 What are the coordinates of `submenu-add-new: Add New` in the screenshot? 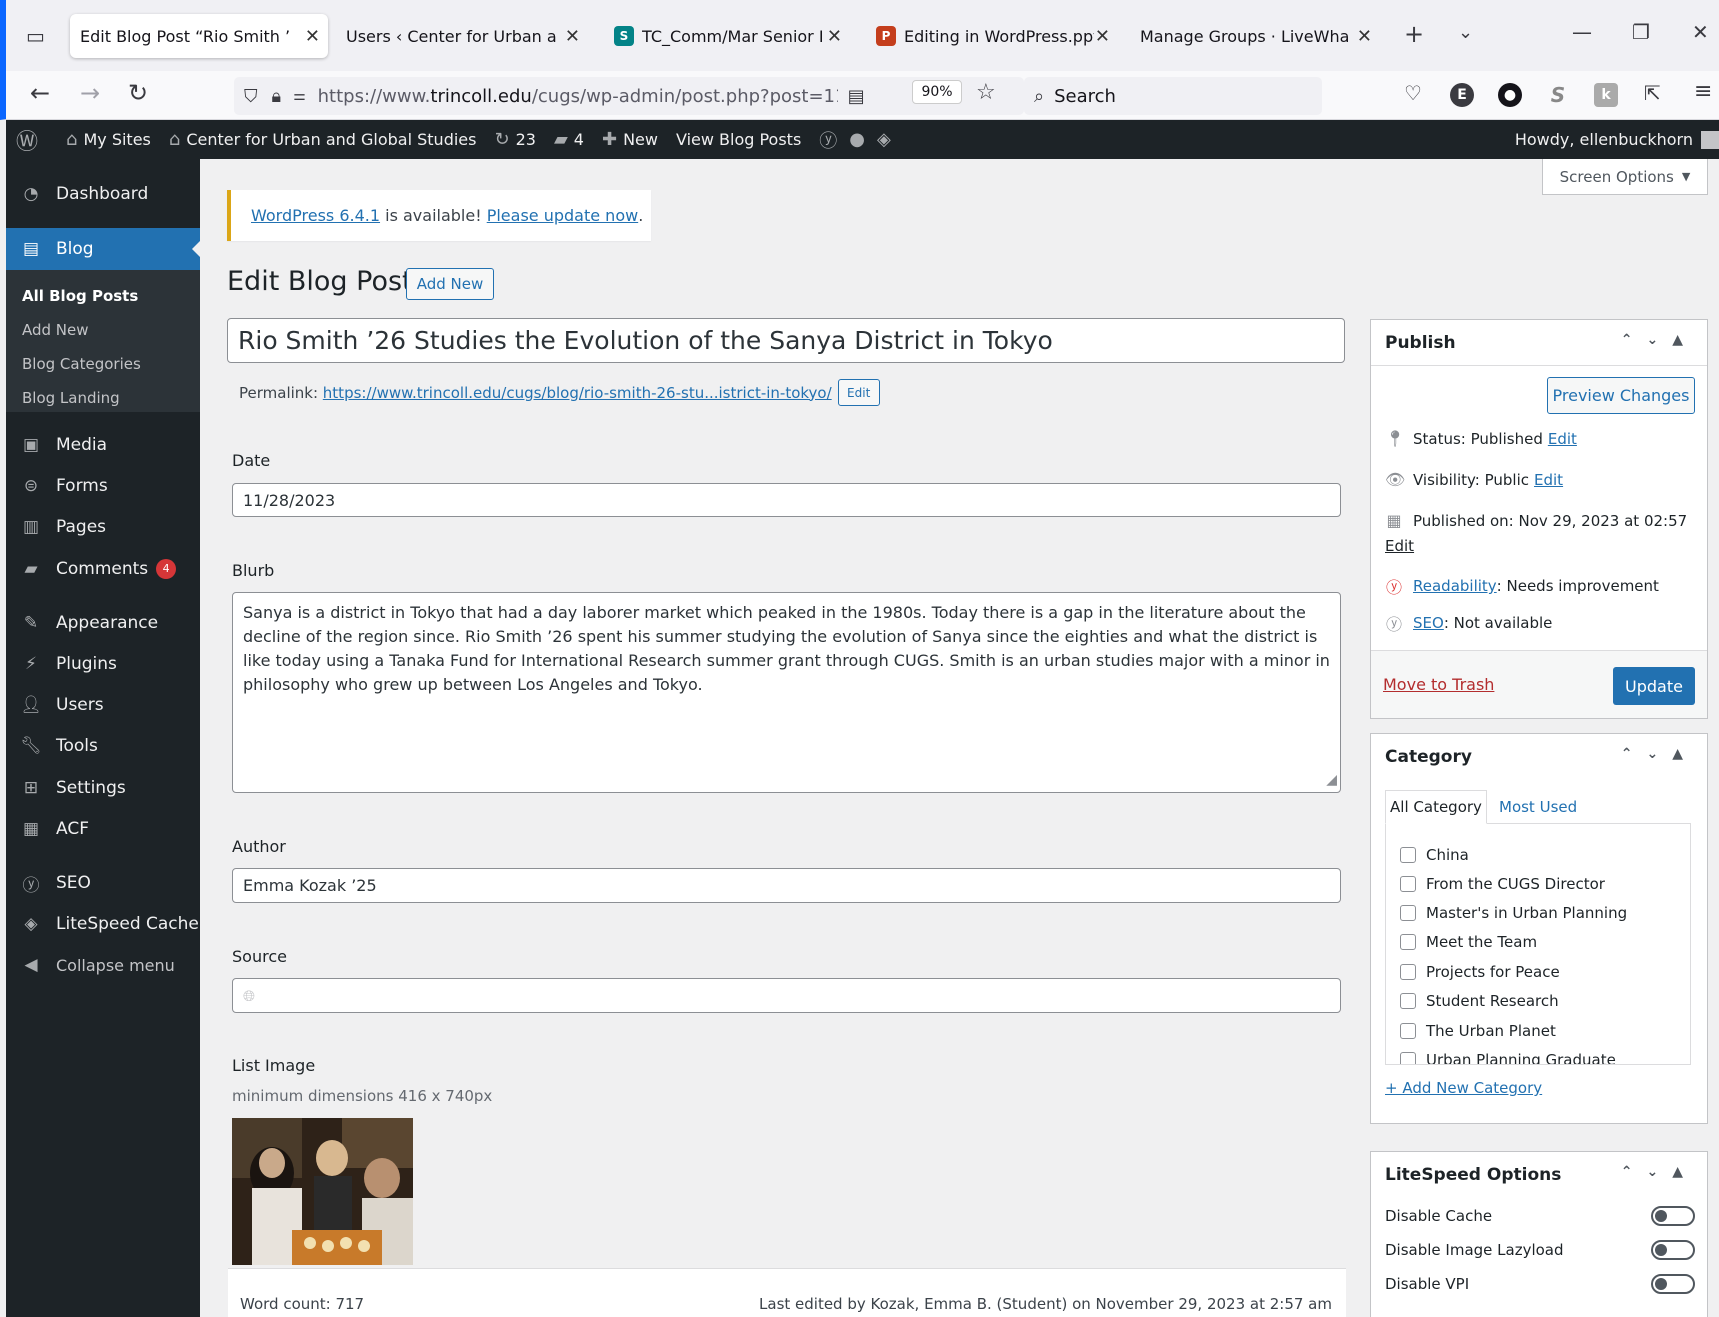 It's located at (55, 330).